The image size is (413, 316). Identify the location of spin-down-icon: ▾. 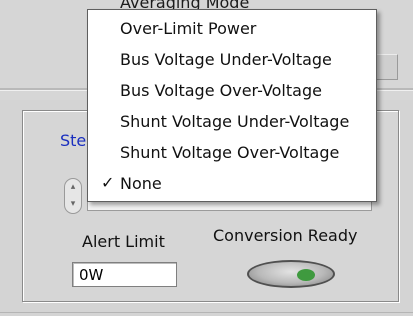
(73, 204).